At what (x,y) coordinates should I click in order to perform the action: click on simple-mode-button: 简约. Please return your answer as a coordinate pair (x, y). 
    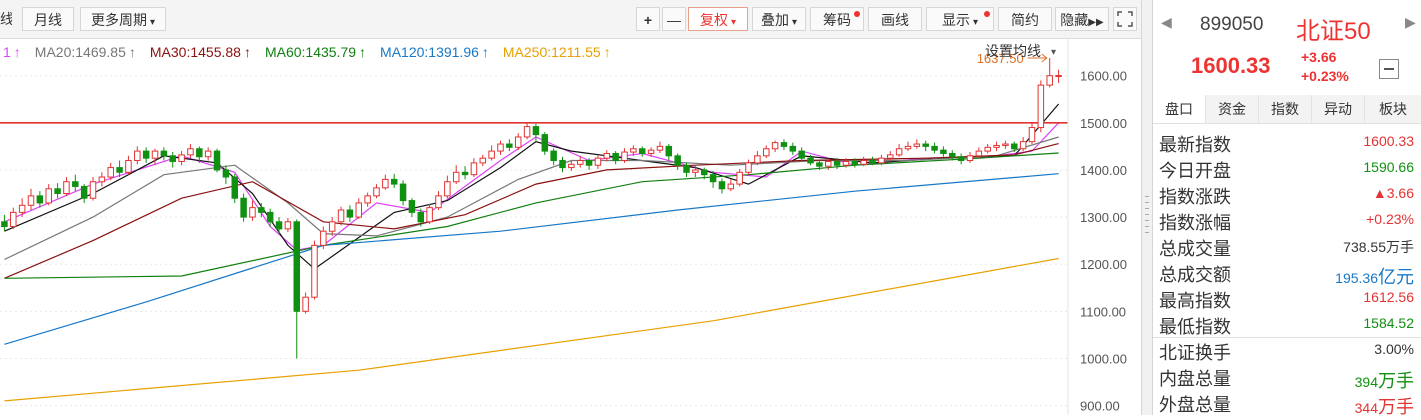
    Looking at the image, I should click on (1025, 19).